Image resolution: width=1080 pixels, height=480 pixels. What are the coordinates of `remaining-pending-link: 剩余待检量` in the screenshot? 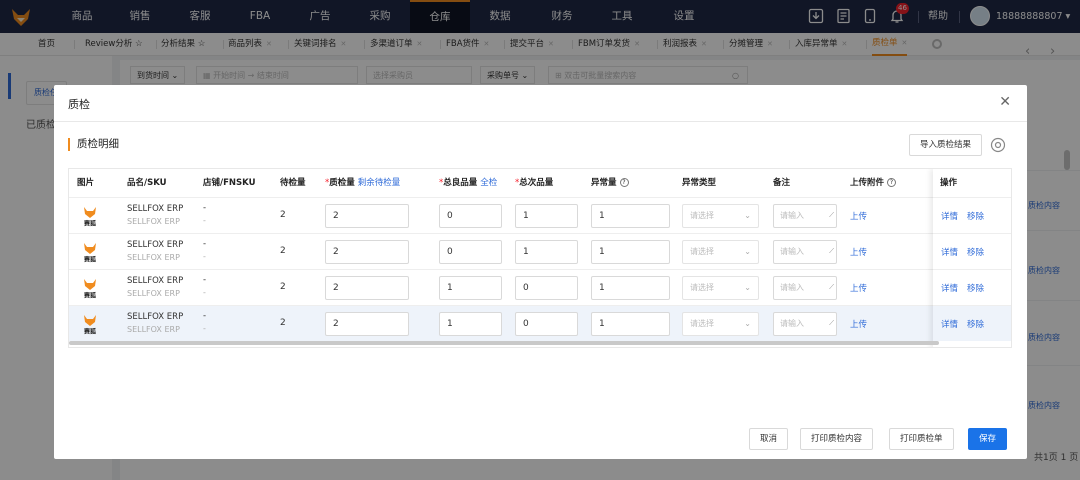 It's located at (379, 183).